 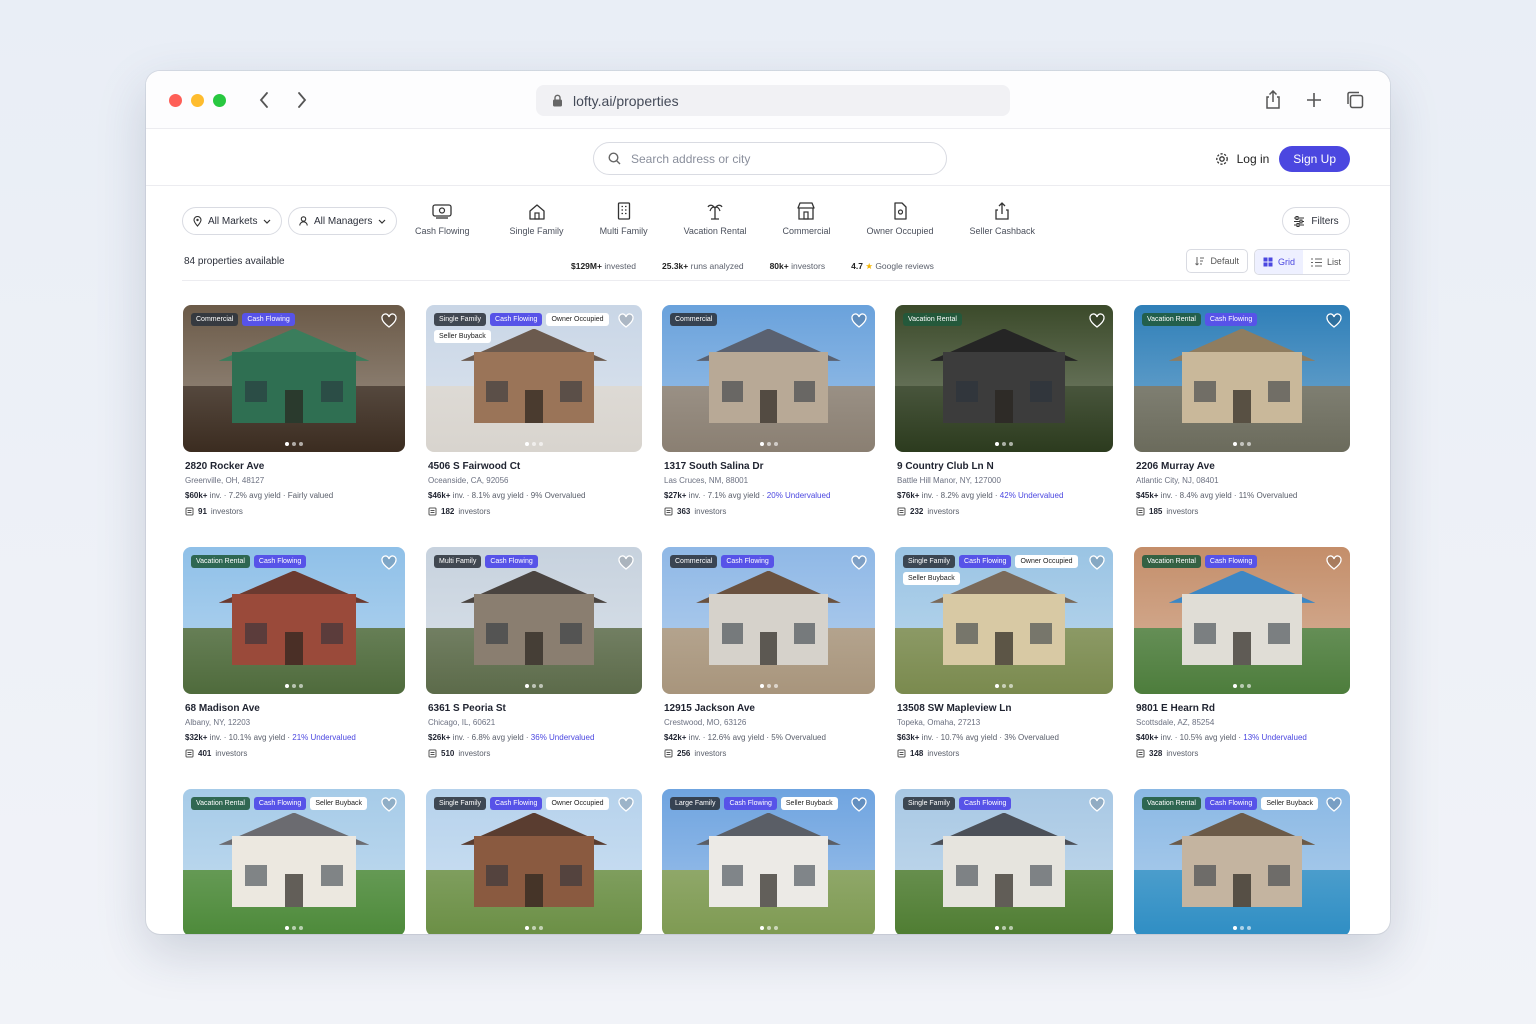 I want to click on property-photo: Single Family Cash Flowing Owner Occupied, so click(x=534, y=861).